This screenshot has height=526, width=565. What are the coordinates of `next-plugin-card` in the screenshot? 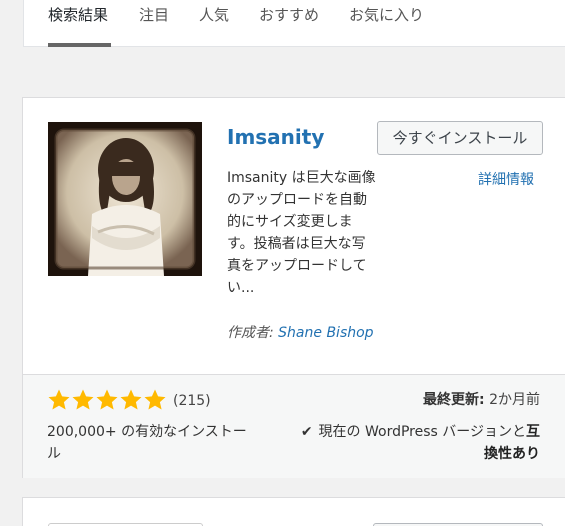 It's located at (293, 511).